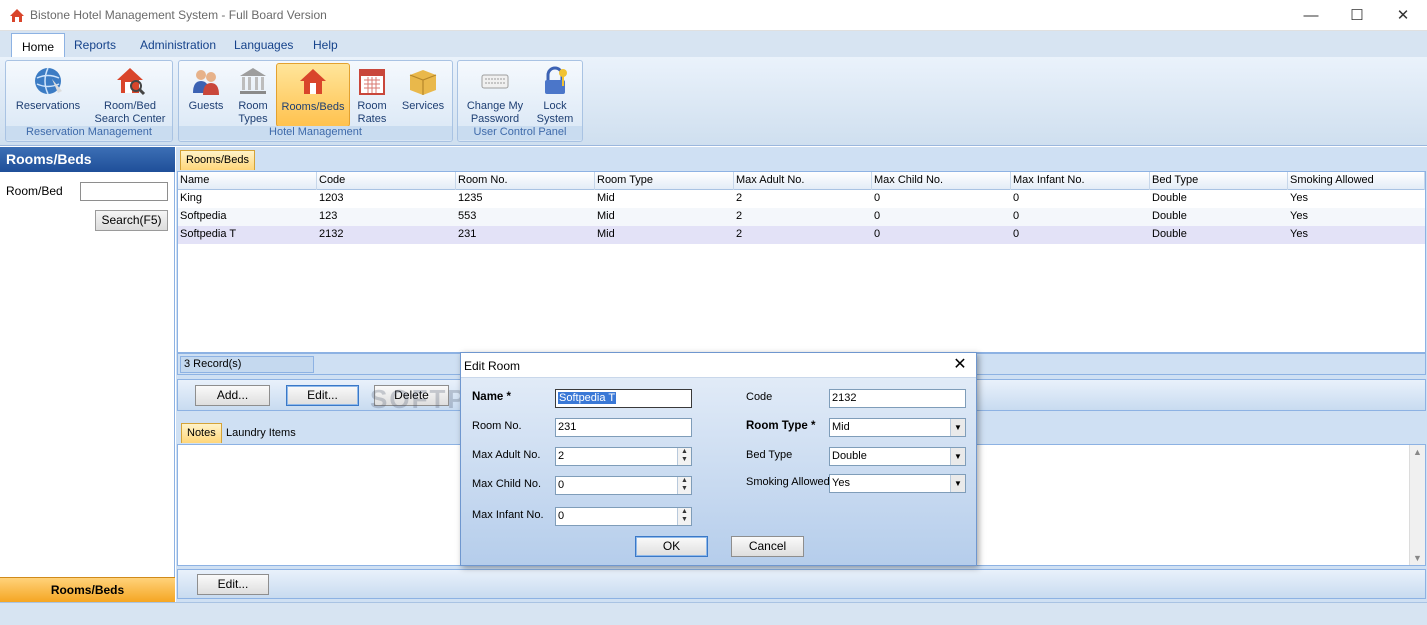 The image size is (1427, 625). What do you see at coordinates (1311, 15) in the screenshot?
I see `minimize-button: —` at bounding box center [1311, 15].